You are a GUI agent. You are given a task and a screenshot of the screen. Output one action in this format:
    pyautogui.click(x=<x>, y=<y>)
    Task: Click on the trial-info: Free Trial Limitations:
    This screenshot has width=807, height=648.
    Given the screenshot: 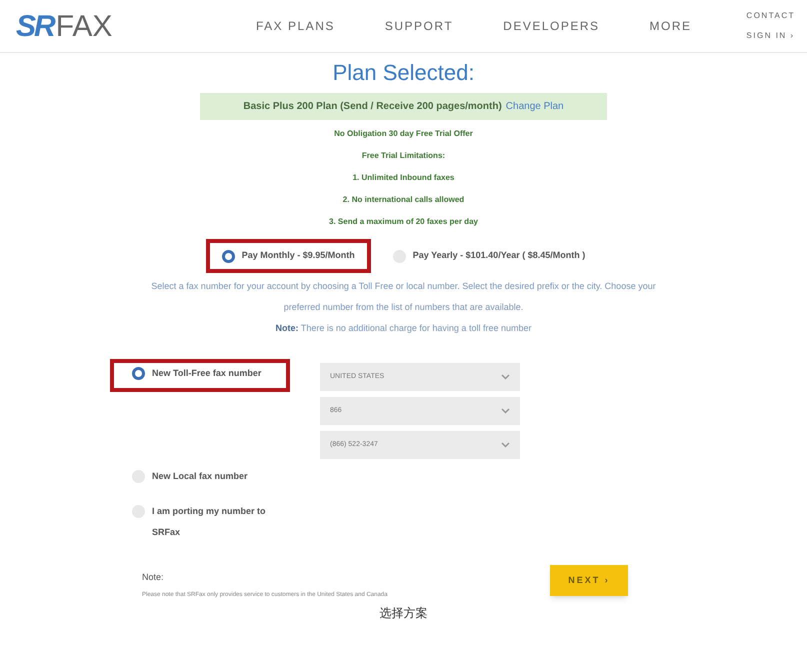 What is the action you would take?
    pyautogui.click(x=404, y=156)
    